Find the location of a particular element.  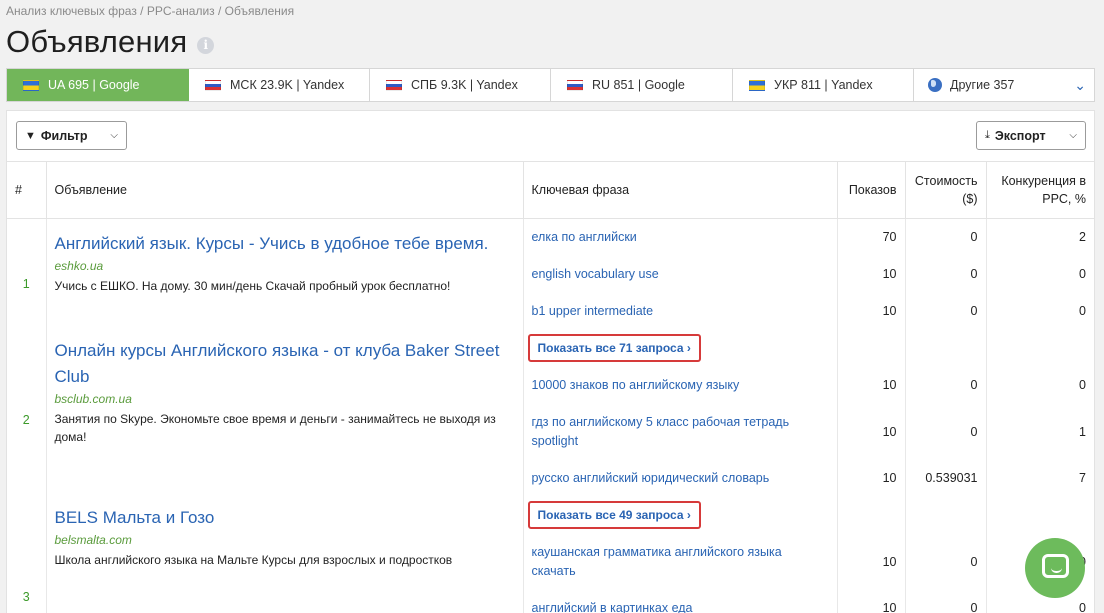

tab-ua-google: UA 695 | Google is located at coordinates (98, 85).